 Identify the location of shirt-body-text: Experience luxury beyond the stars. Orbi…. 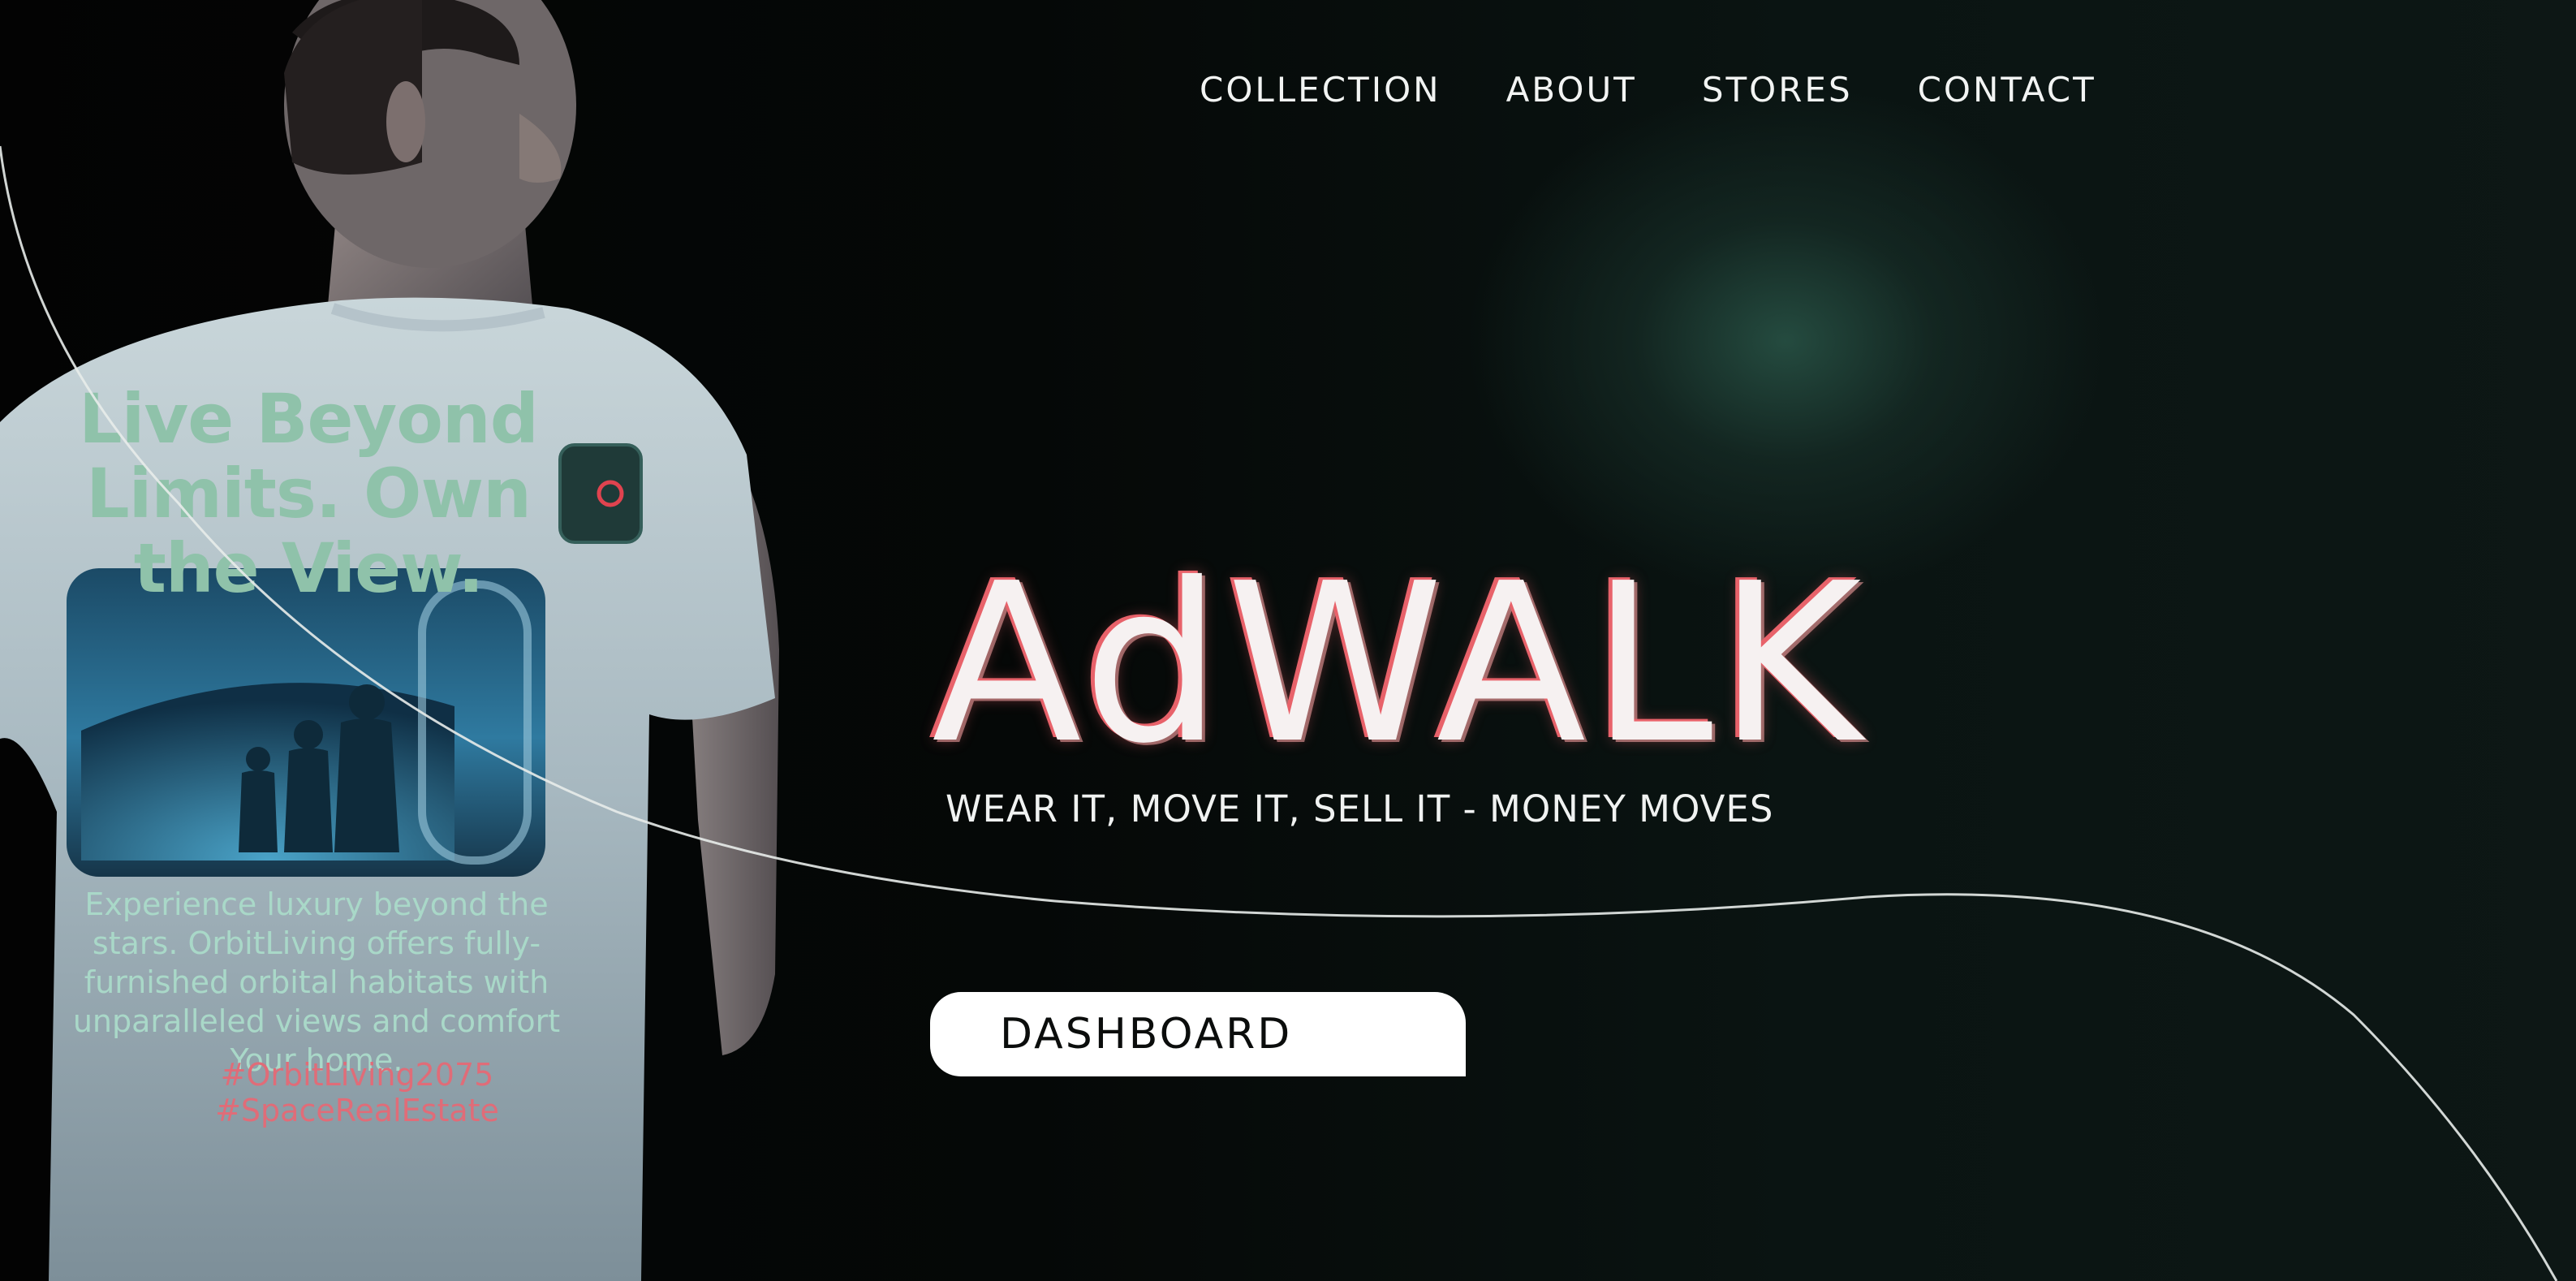
(316, 982).